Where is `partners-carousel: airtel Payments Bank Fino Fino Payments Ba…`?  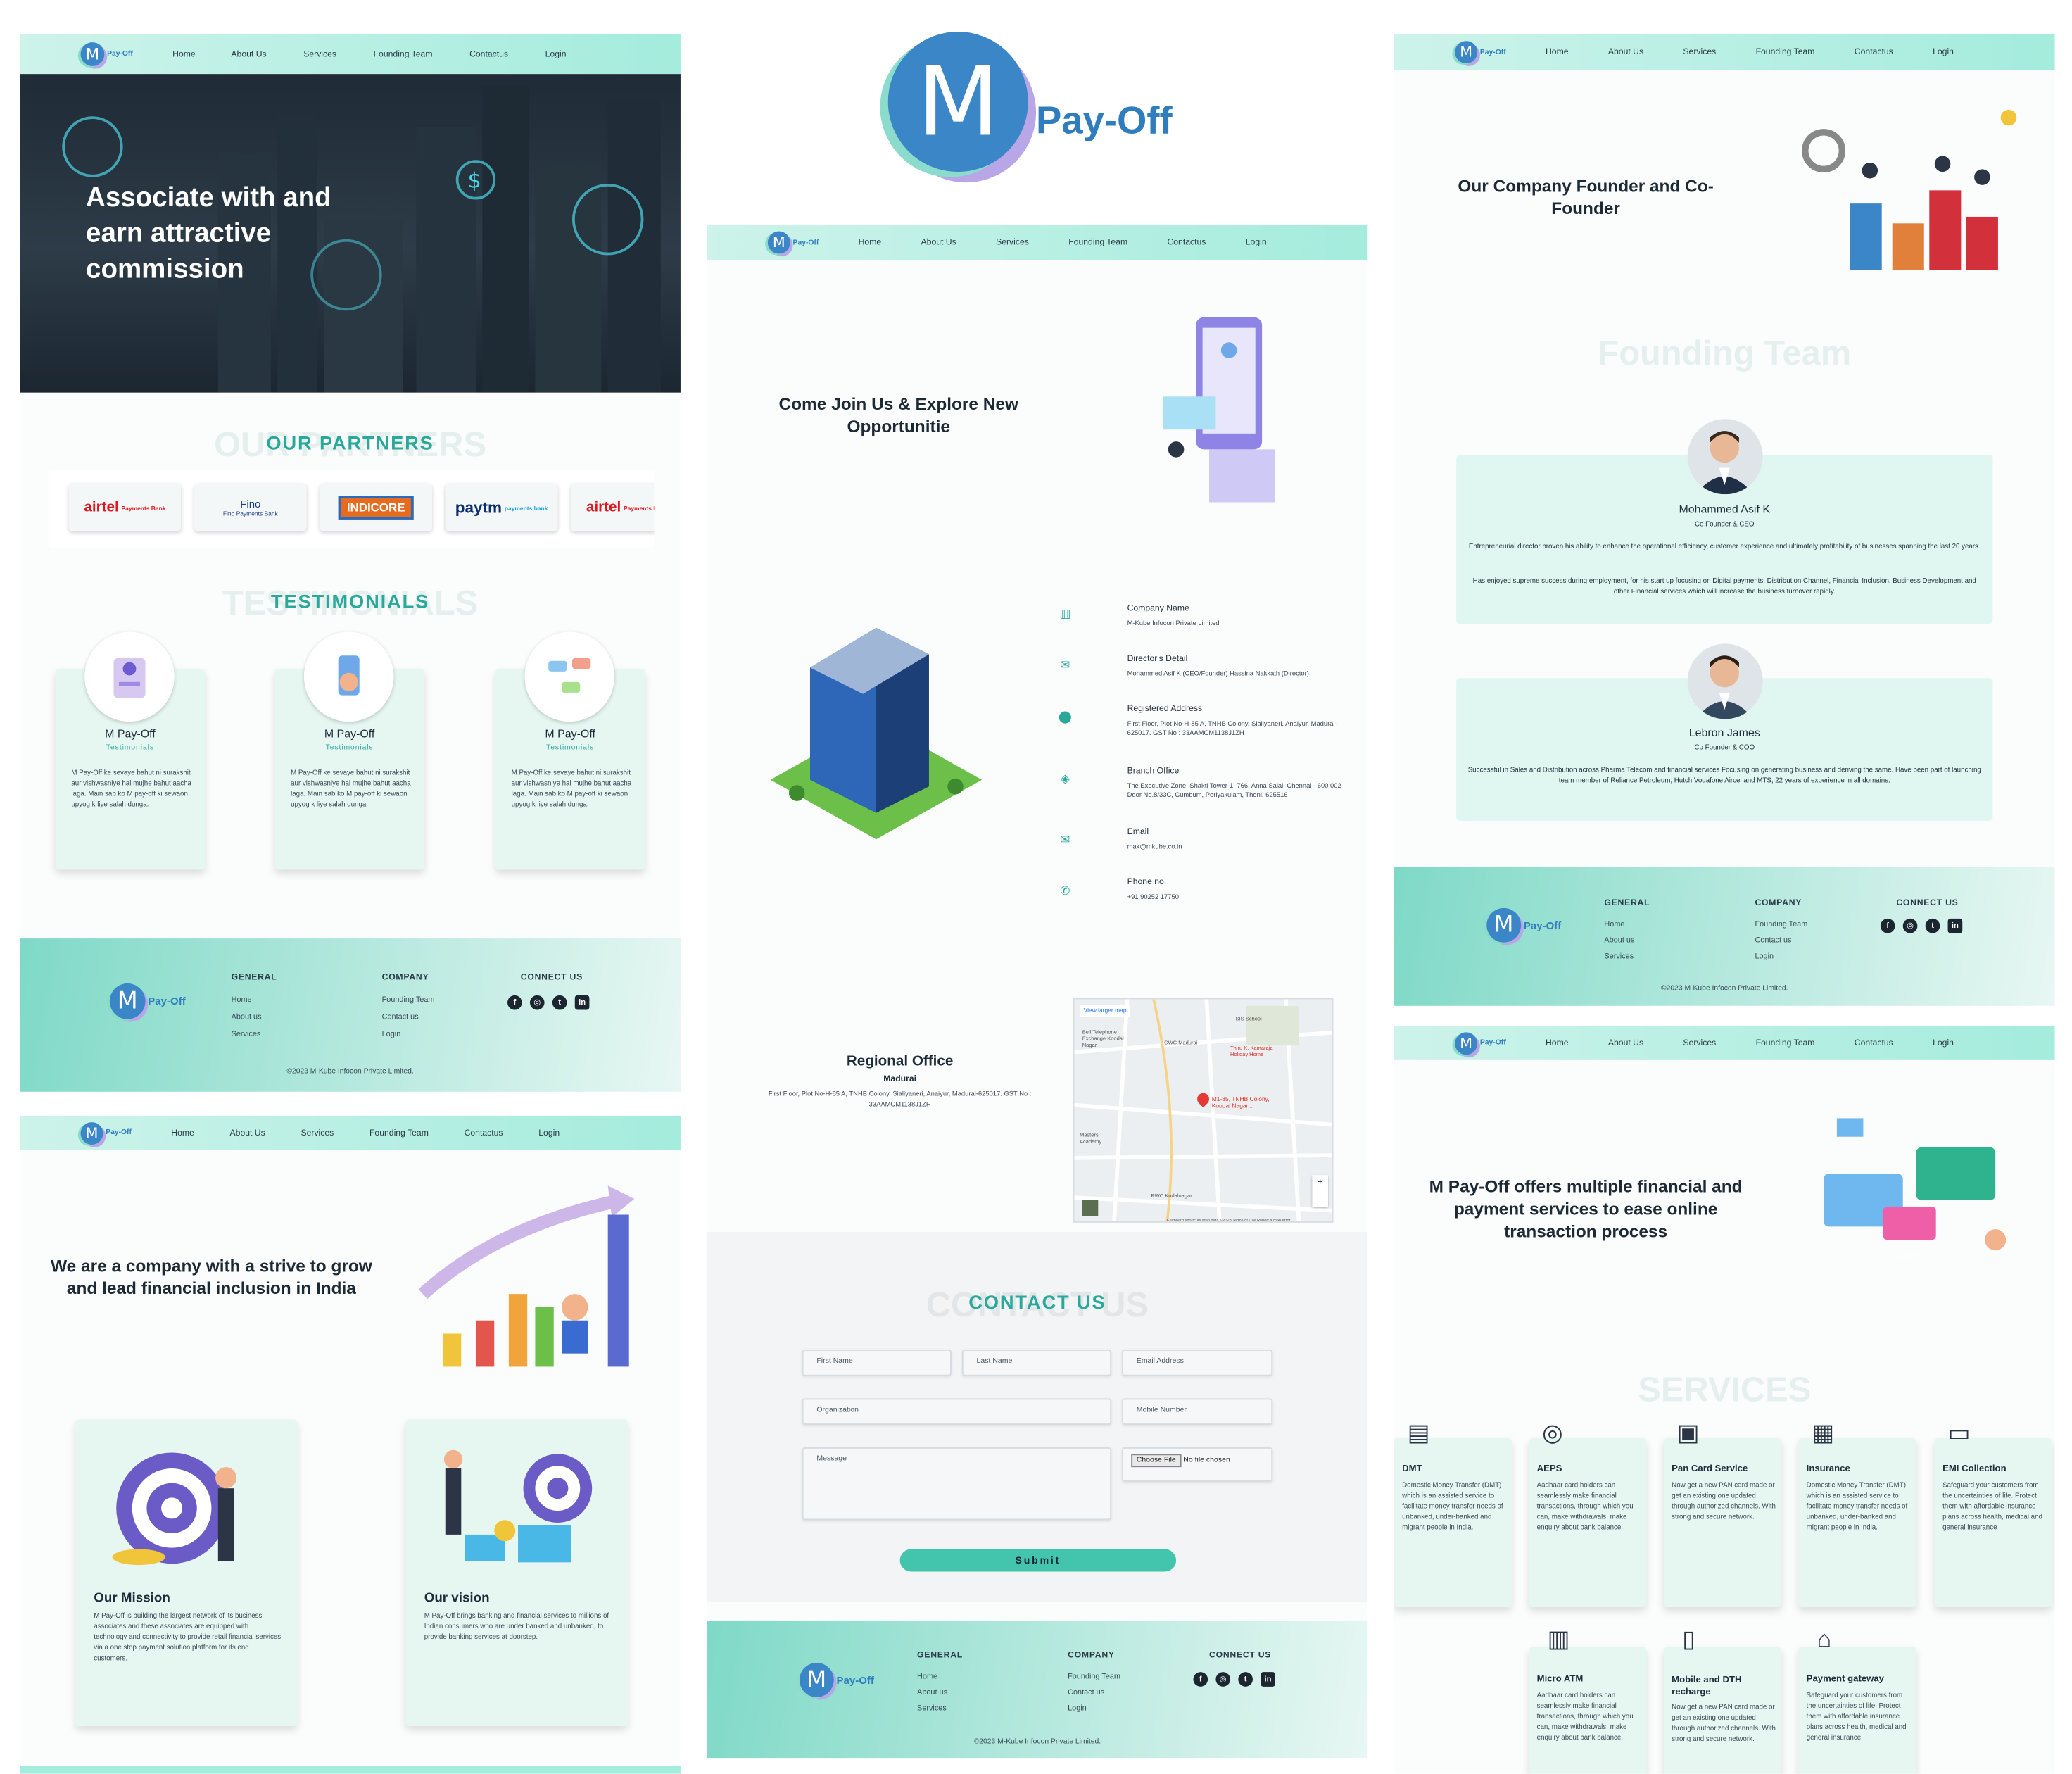 partners-carousel: airtel Payments Bank Fino Fino Payments Ba… is located at coordinates (352, 509).